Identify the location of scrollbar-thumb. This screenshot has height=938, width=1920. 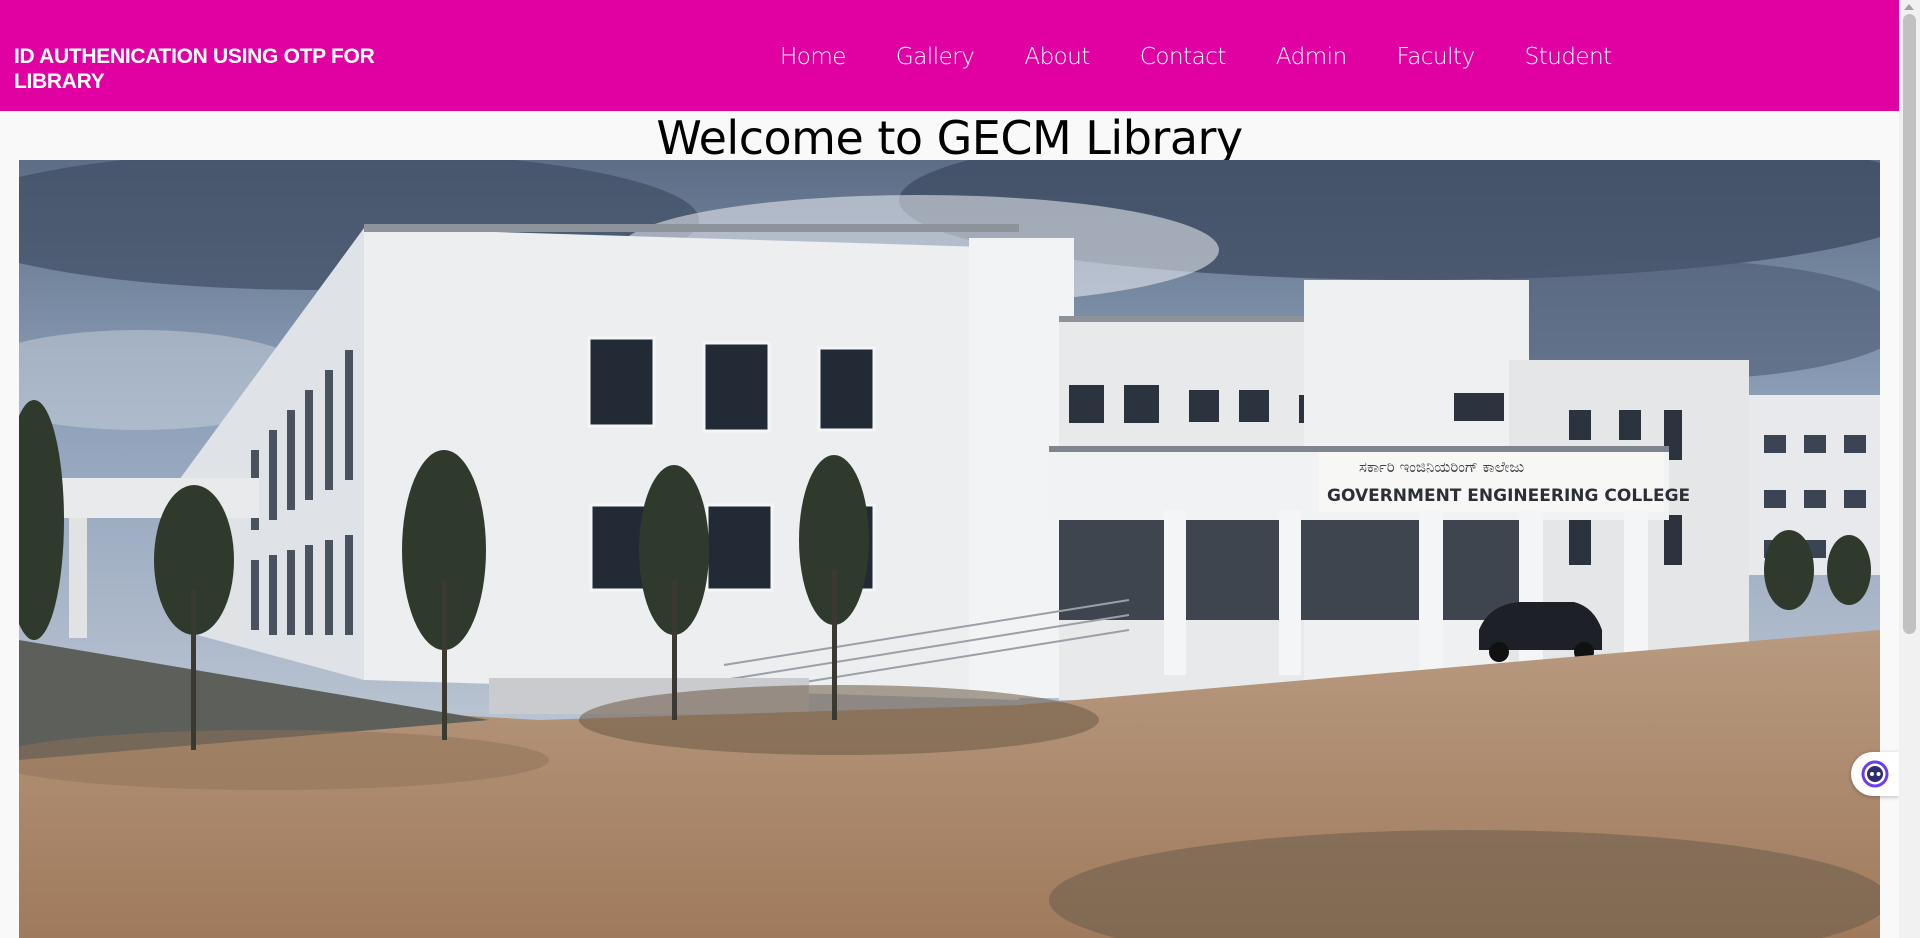
(1909, 324).